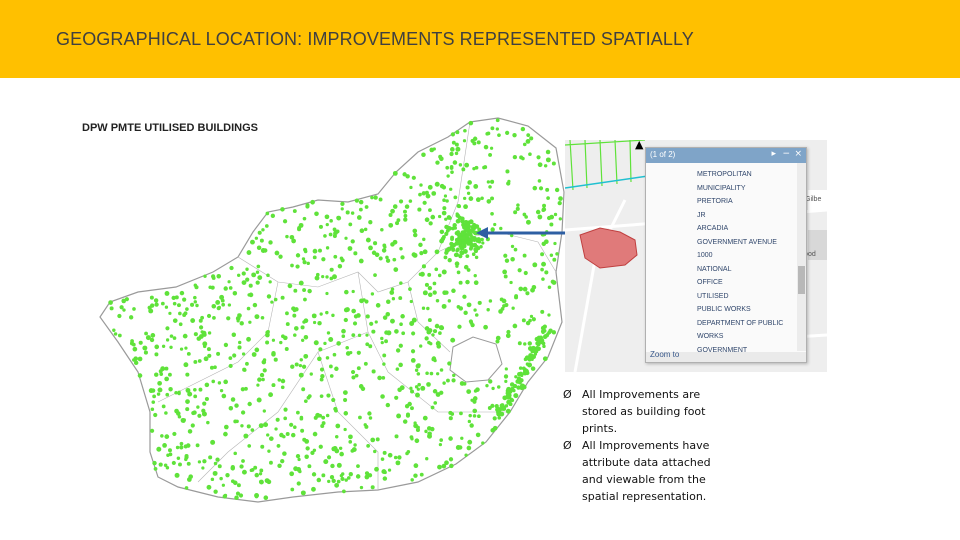 Image resolution: width=960 pixels, height=540 pixels. What do you see at coordinates (773, 154) in the screenshot?
I see `next-record-icon: ▸` at bounding box center [773, 154].